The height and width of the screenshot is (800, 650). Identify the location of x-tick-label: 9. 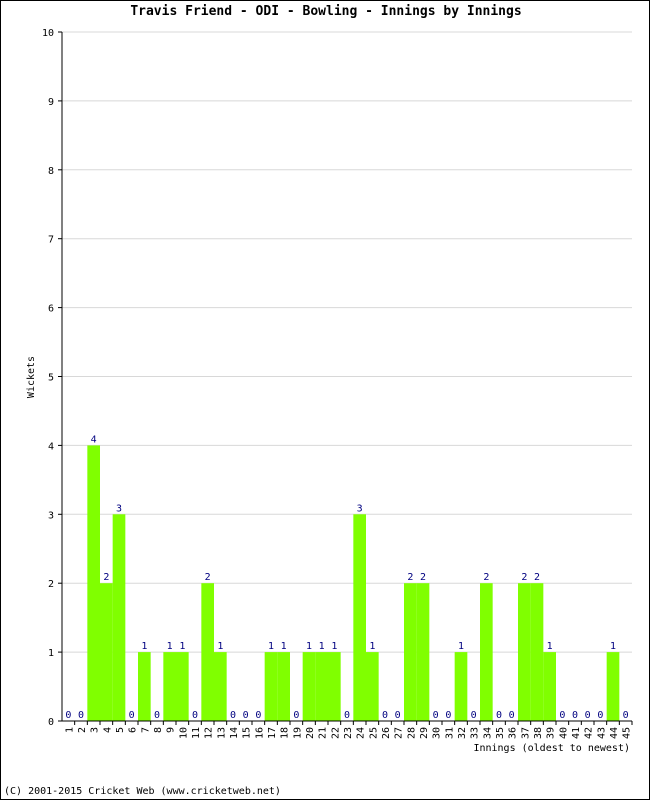
(171, 730).